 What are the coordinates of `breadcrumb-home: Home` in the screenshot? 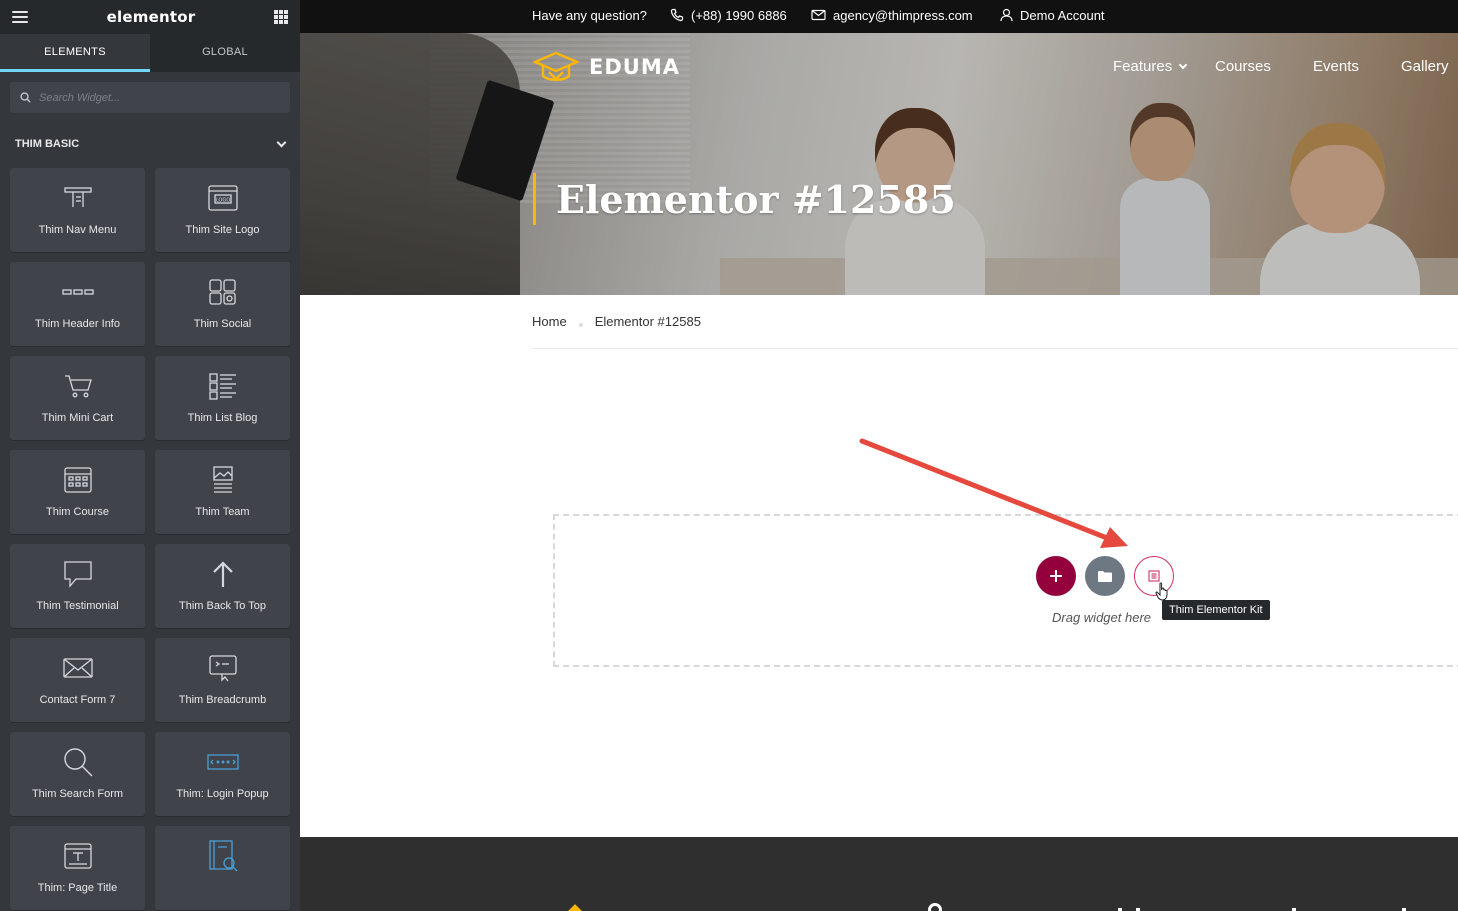 It's located at (549, 321).